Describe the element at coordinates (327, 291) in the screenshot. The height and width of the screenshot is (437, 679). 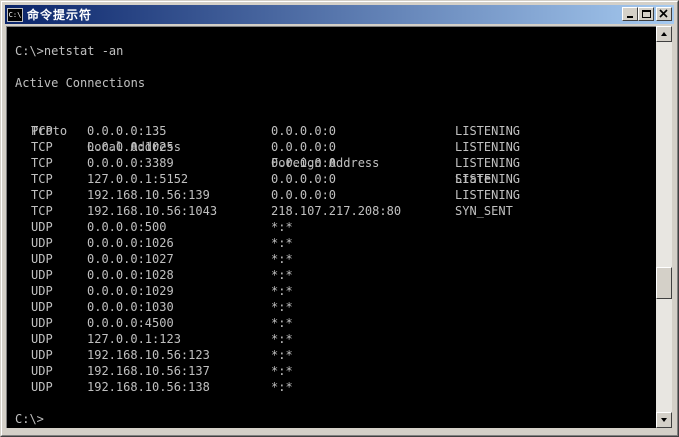
I see `connection-row: UDP 0.0.0.0:1029 *:*` at that location.